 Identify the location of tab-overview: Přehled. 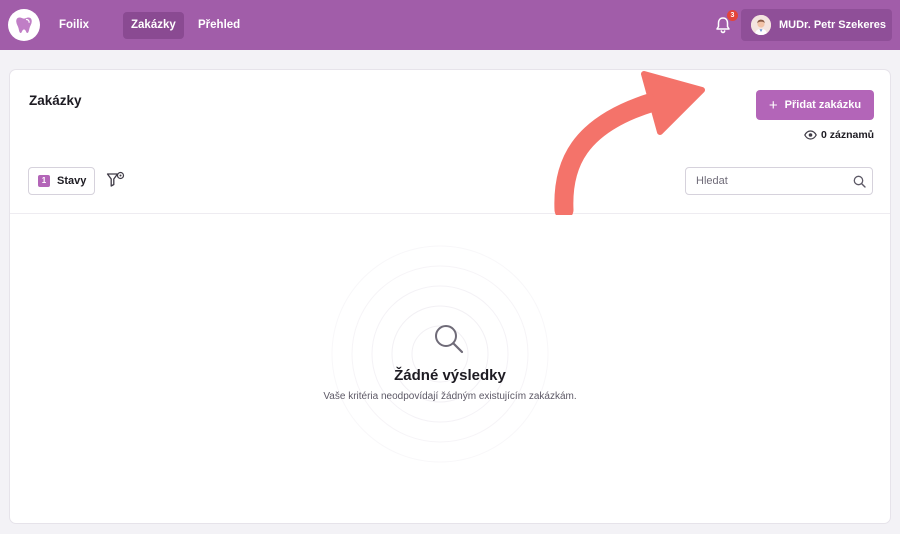
(219, 25).